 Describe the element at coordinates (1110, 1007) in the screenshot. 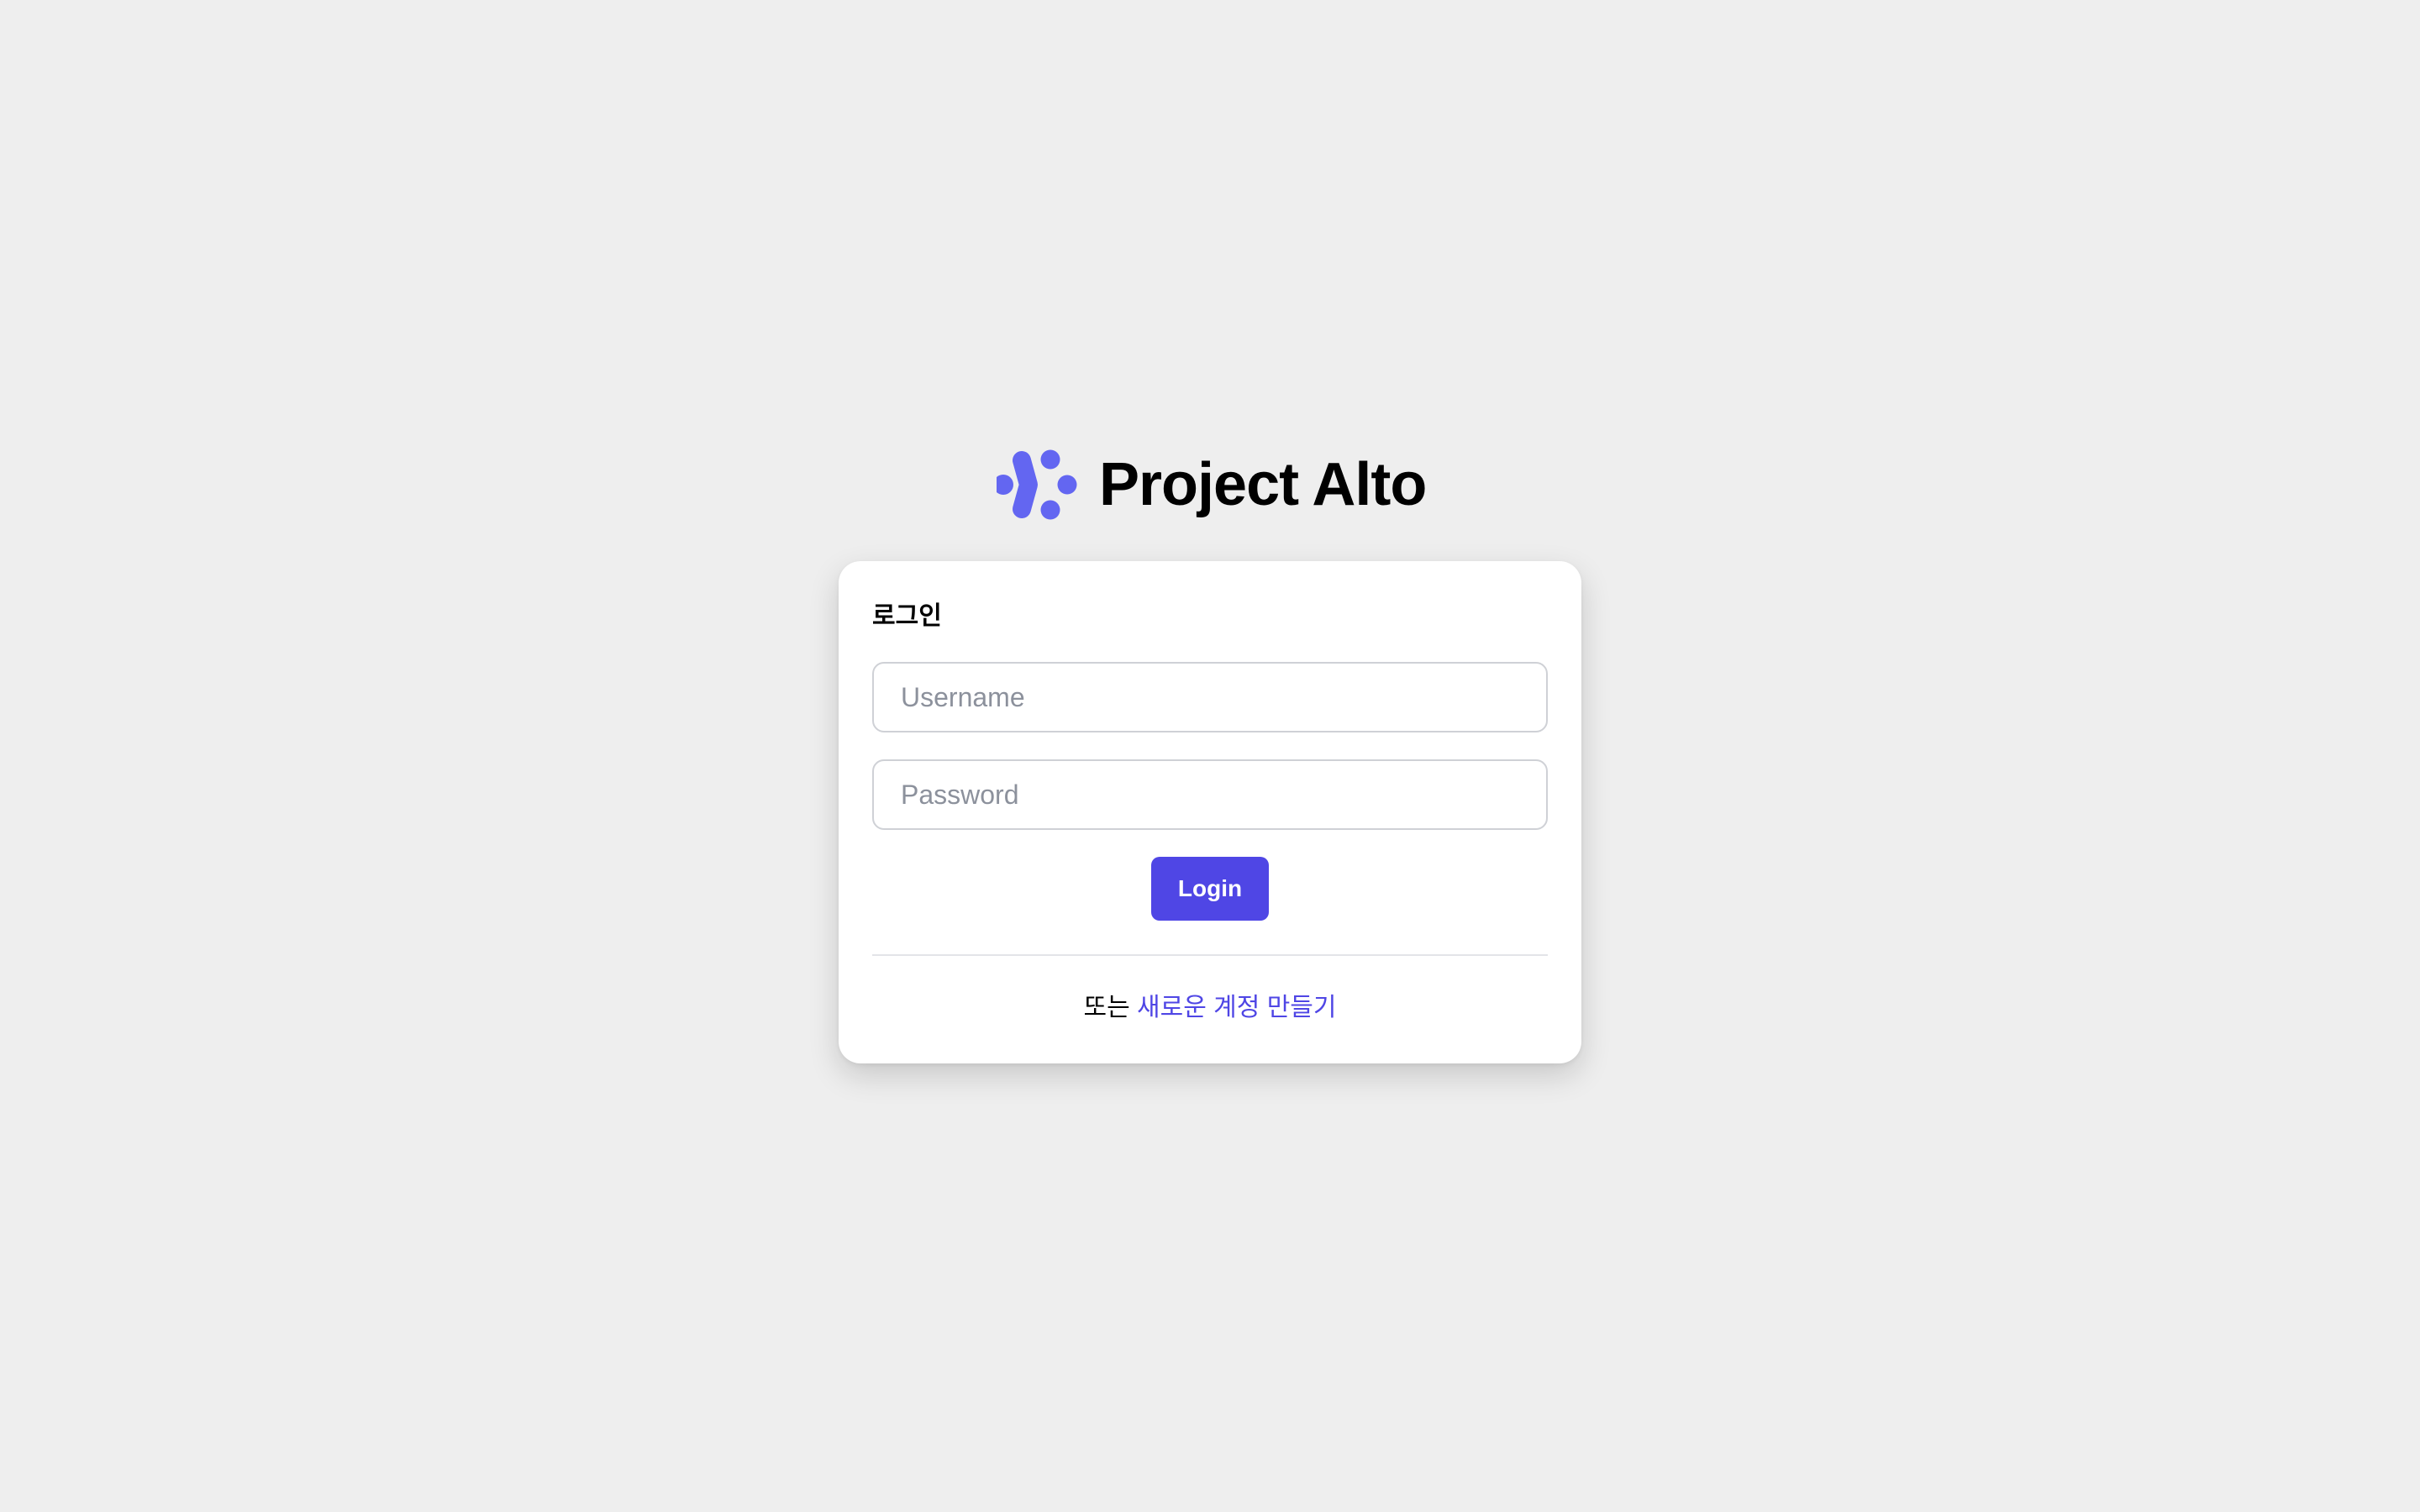

I see `signup-prefix-text: 또는` at that location.